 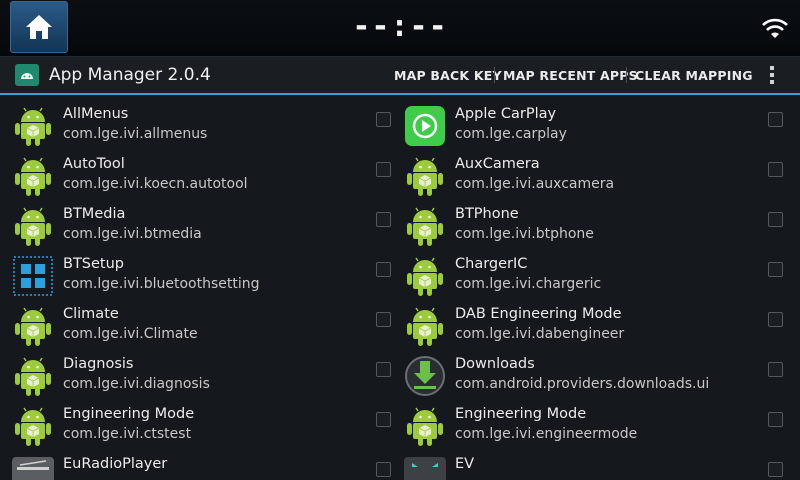 I want to click on app-row: Engineering Mode com.lge.ivi.ctstest, so click(x=200, y=421).